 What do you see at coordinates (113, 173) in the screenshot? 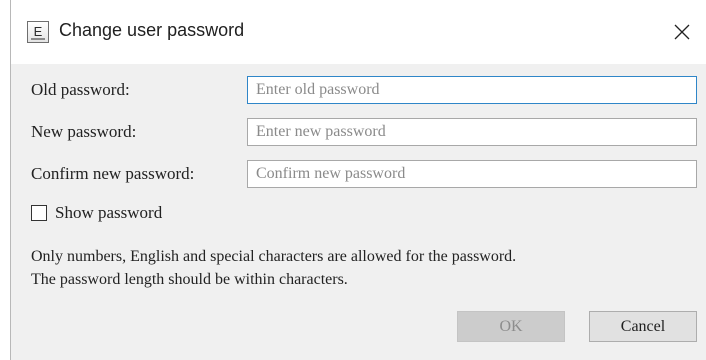
I see `confirm-password-label: Confirm new password:` at bounding box center [113, 173].